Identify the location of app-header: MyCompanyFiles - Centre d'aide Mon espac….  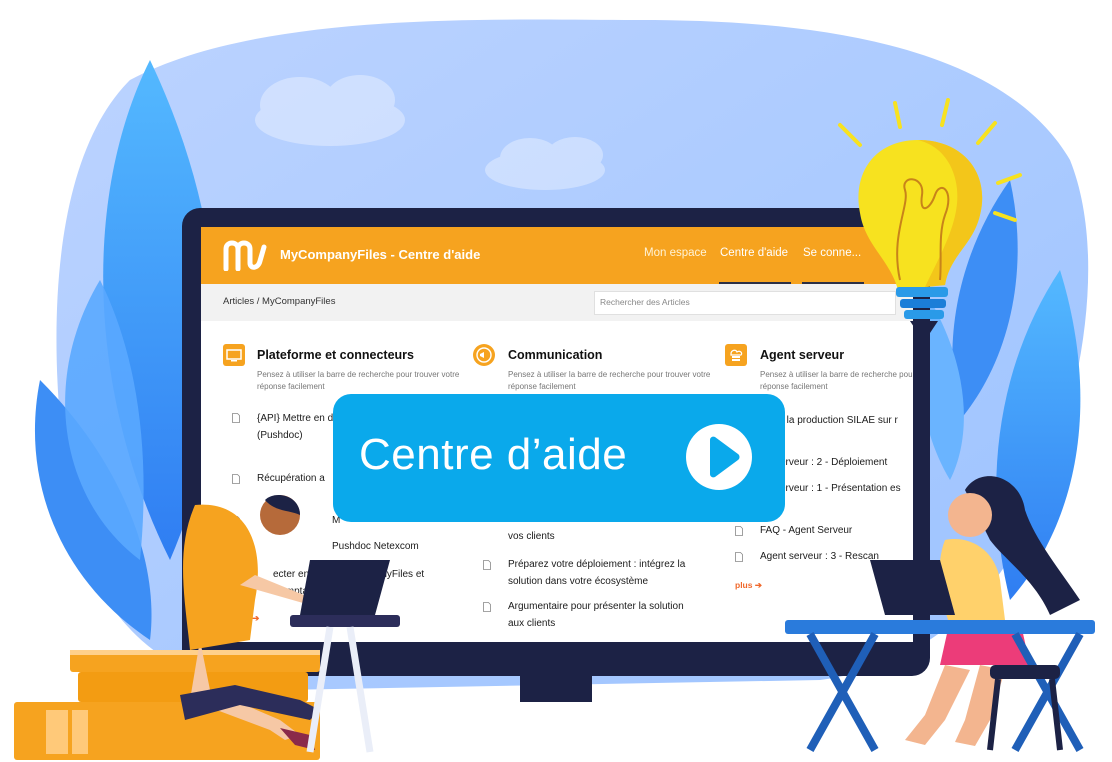
(557, 255).